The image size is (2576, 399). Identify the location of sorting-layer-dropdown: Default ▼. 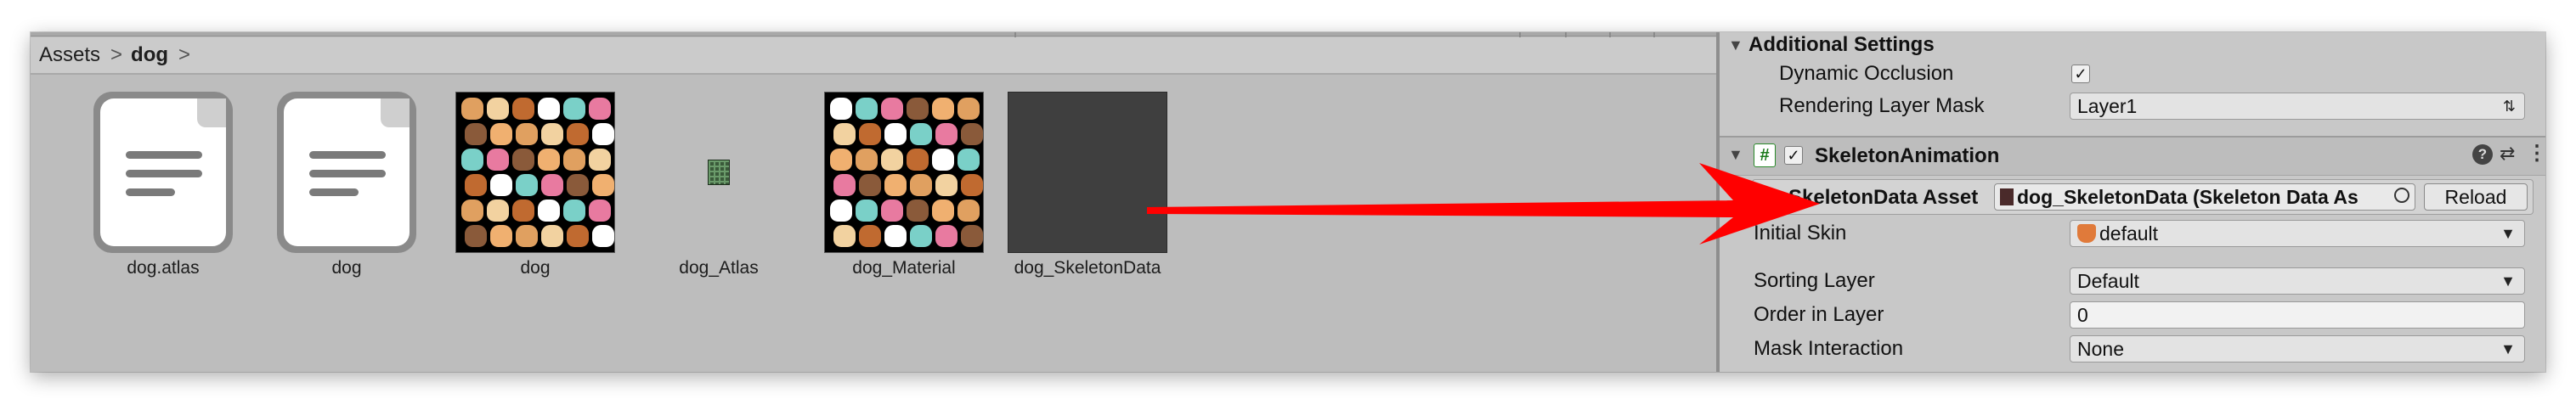
(2298, 281).